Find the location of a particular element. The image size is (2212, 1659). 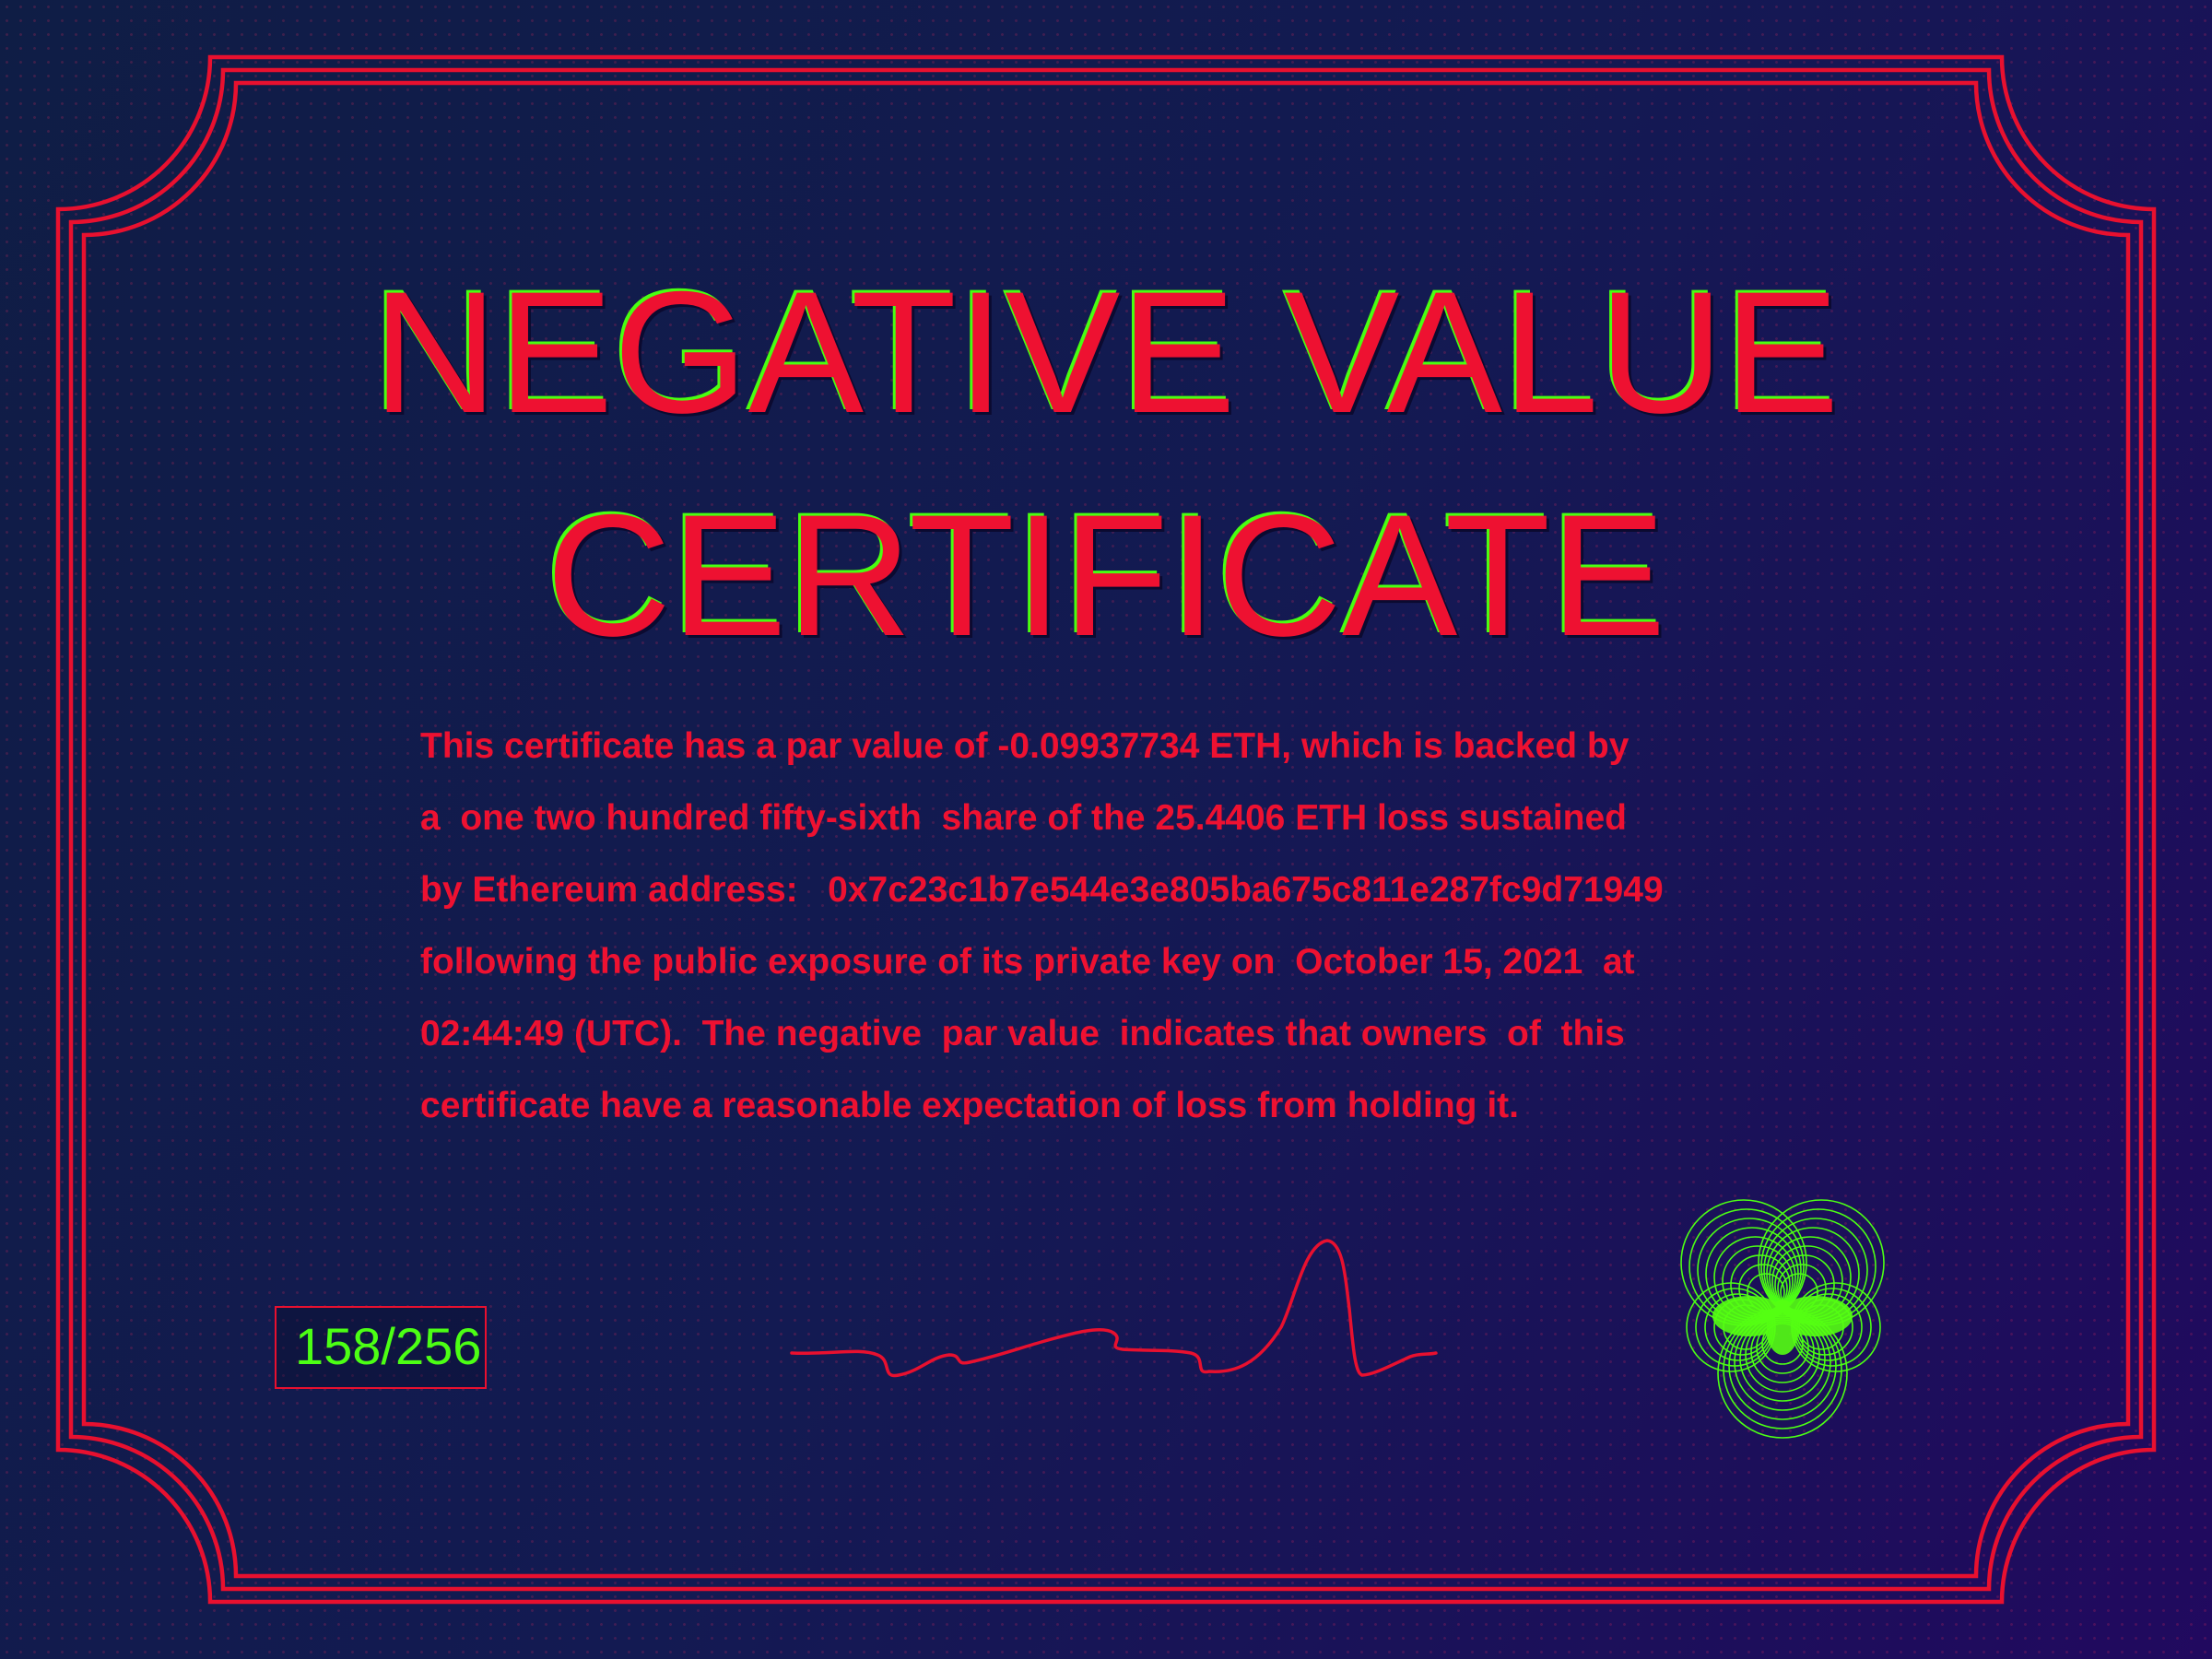

seal is located at coordinates (1782, 1319).